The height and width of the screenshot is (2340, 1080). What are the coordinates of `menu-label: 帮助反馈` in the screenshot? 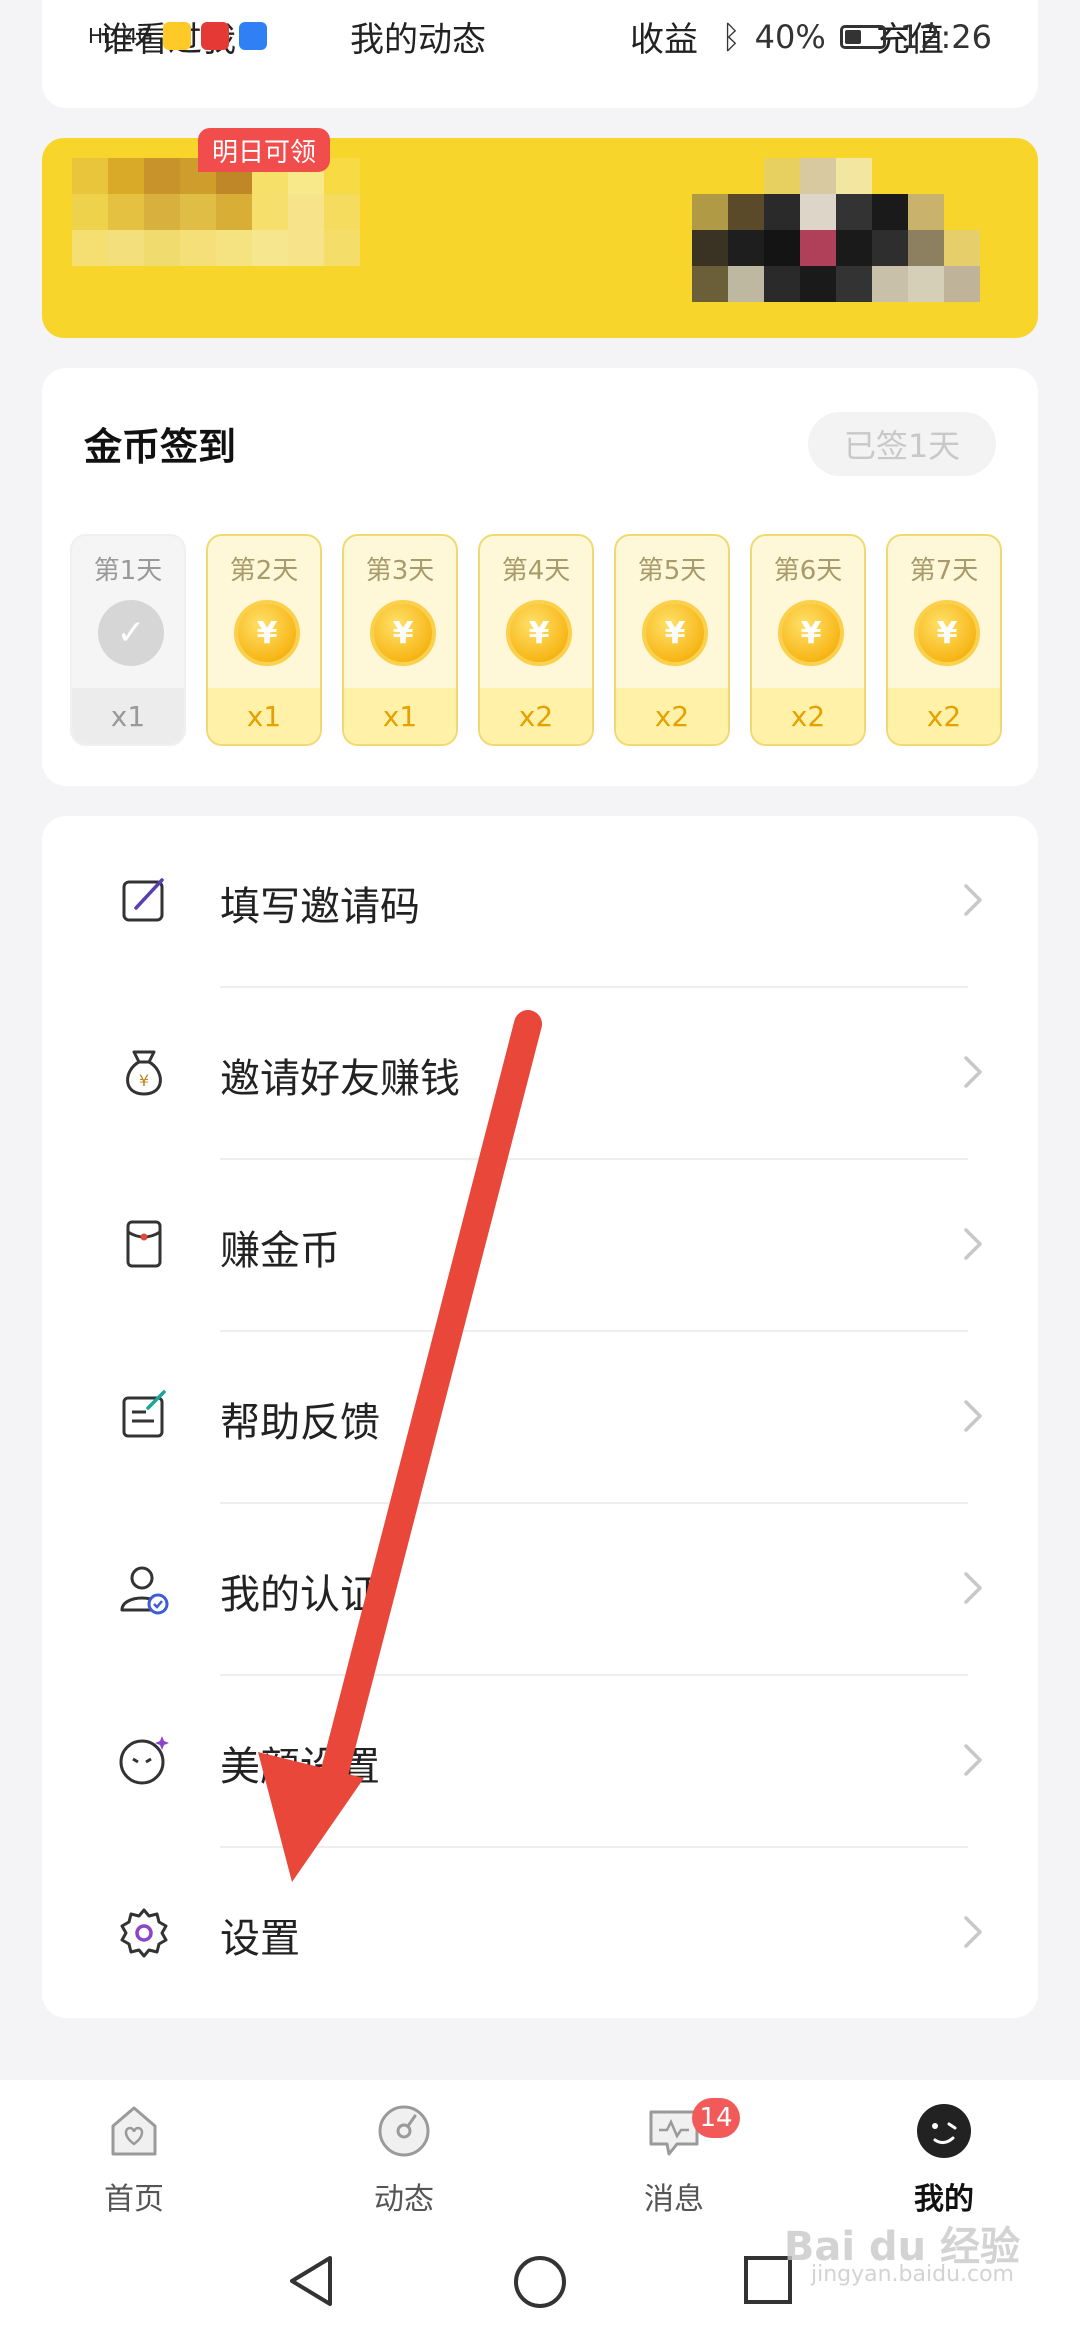 It's located at (300, 1423).